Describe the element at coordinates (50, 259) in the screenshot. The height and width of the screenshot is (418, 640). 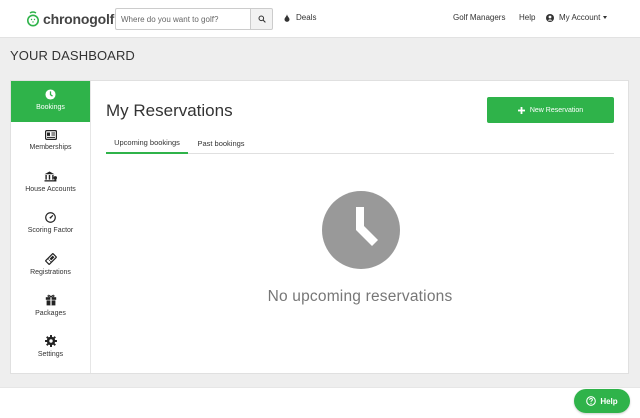
I see `ticket-icon` at that location.